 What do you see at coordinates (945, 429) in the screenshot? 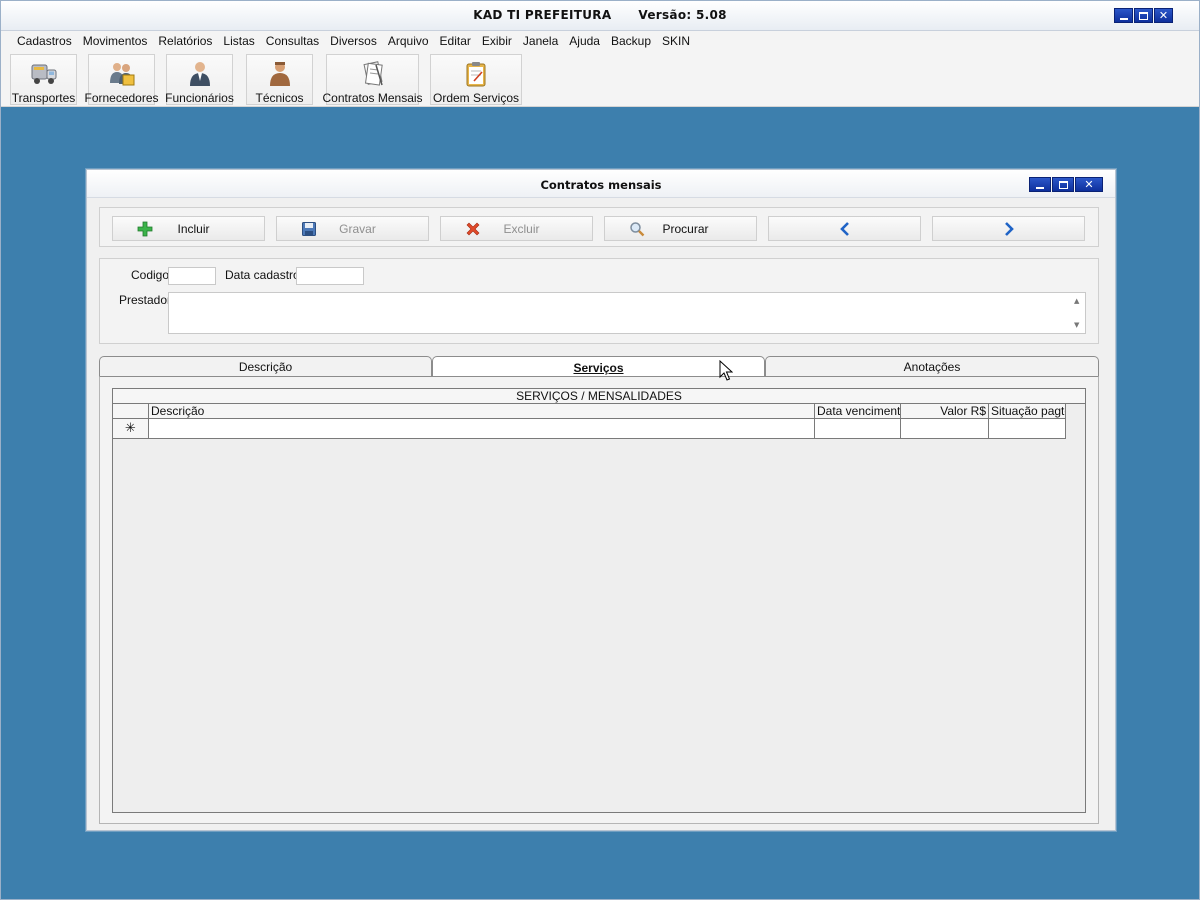
I see `new-row-valor-cell` at bounding box center [945, 429].